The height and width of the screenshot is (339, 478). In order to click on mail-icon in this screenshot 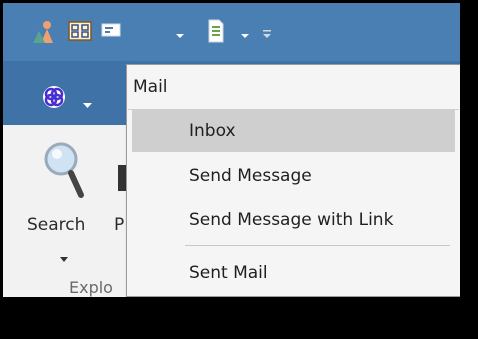, I will do `click(111, 31)`.